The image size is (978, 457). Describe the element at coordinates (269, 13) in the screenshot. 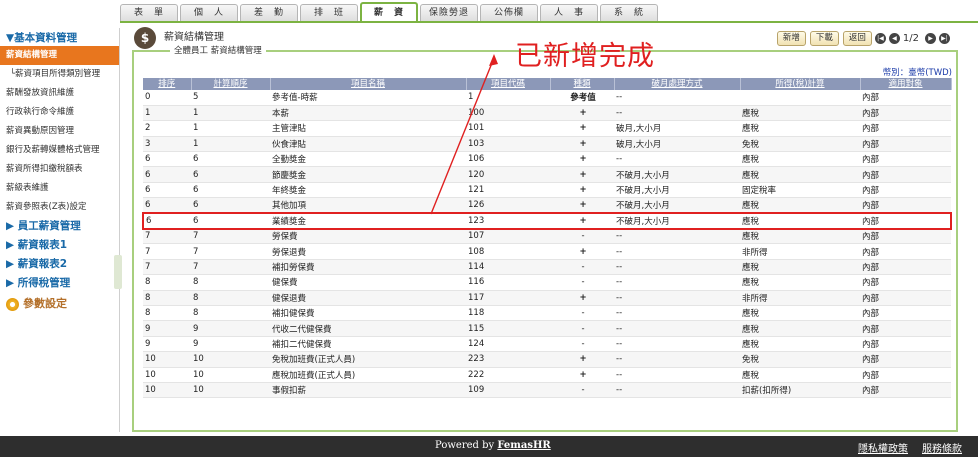

I see `tab-attendance: 差 勤` at that location.